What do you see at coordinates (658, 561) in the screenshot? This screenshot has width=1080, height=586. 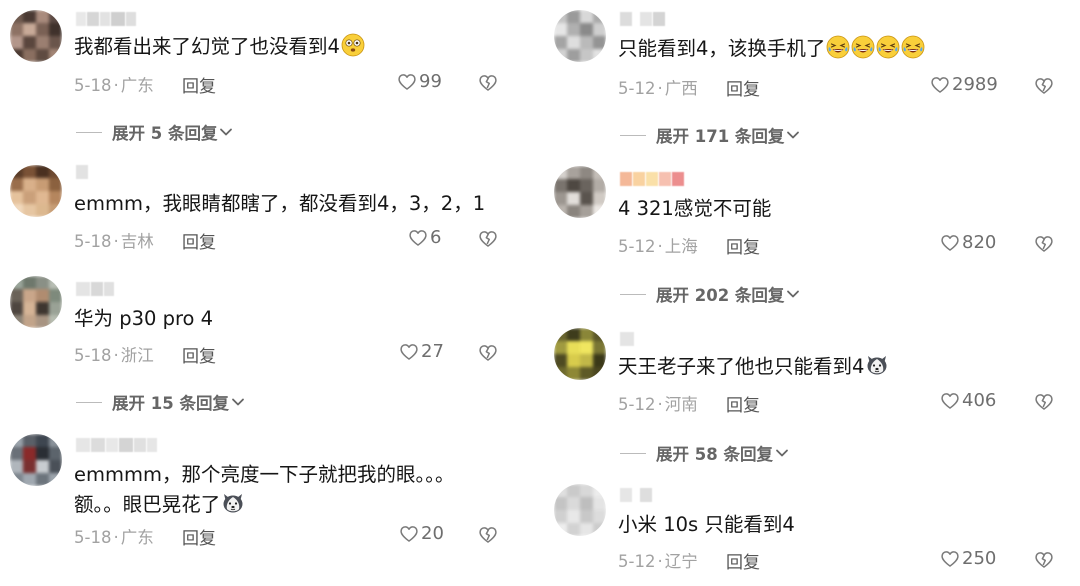 I see `comment-meta: 5-12 · 辽宁` at bounding box center [658, 561].